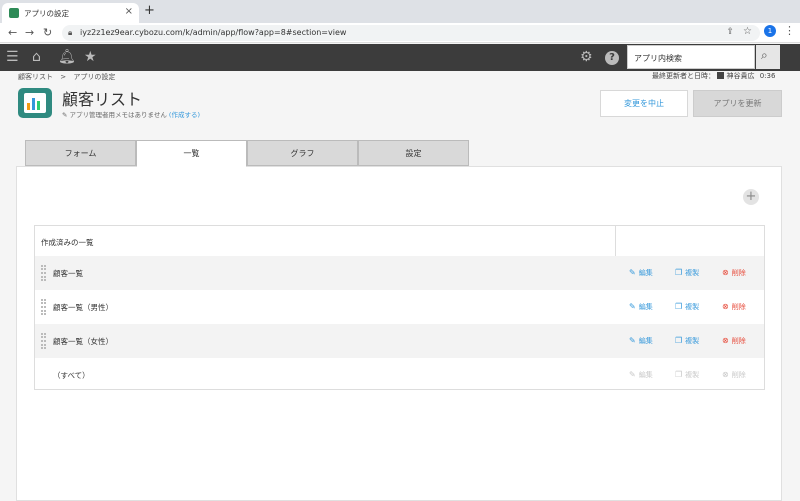 The image size is (800, 501). Describe the element at coordinates (35, 103) in the screenshot. I see `app-bar-chart-icon` at that location.